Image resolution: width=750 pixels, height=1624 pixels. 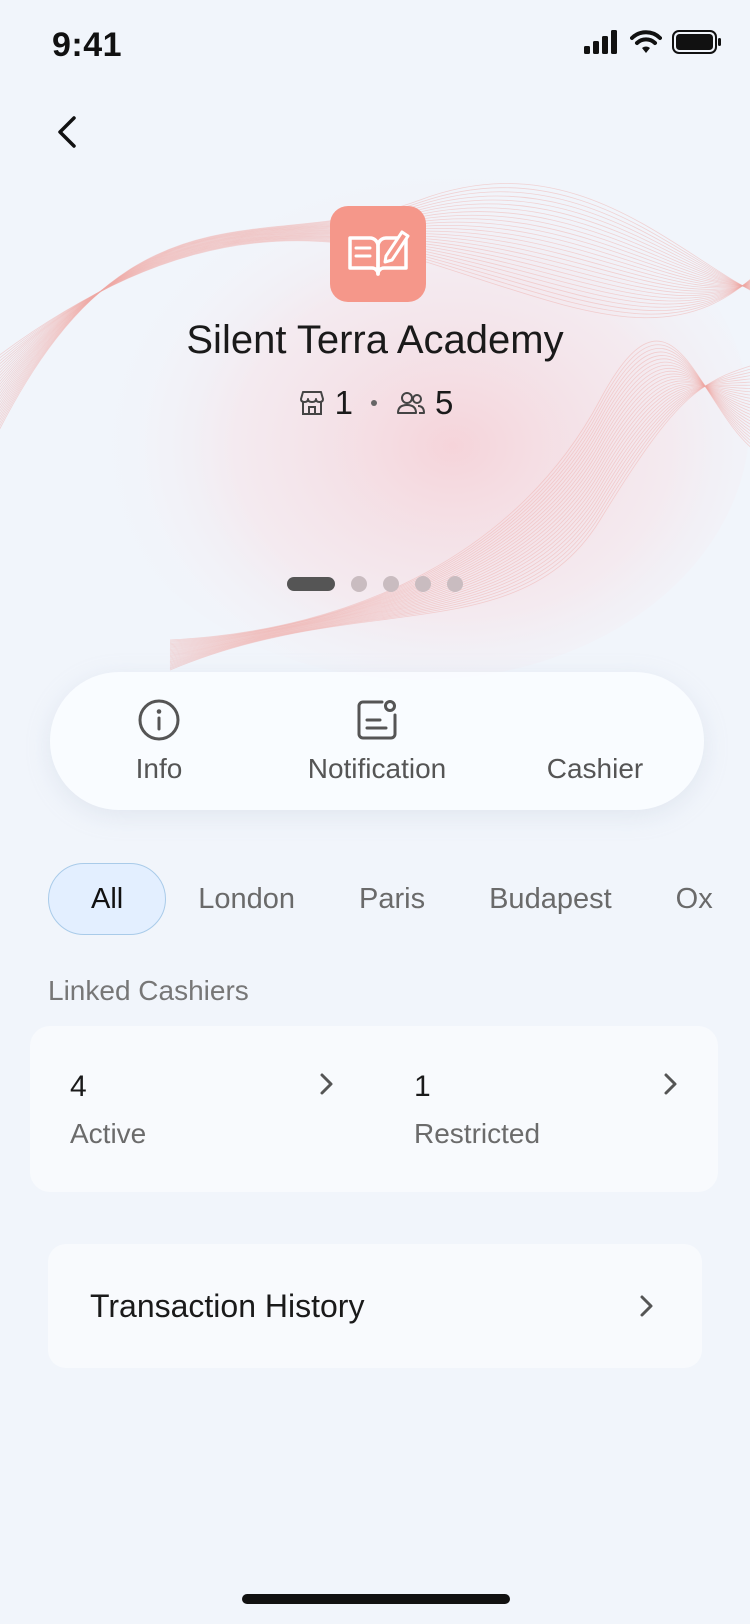 I want to click on notification-icon, so click(x=377, y=720).